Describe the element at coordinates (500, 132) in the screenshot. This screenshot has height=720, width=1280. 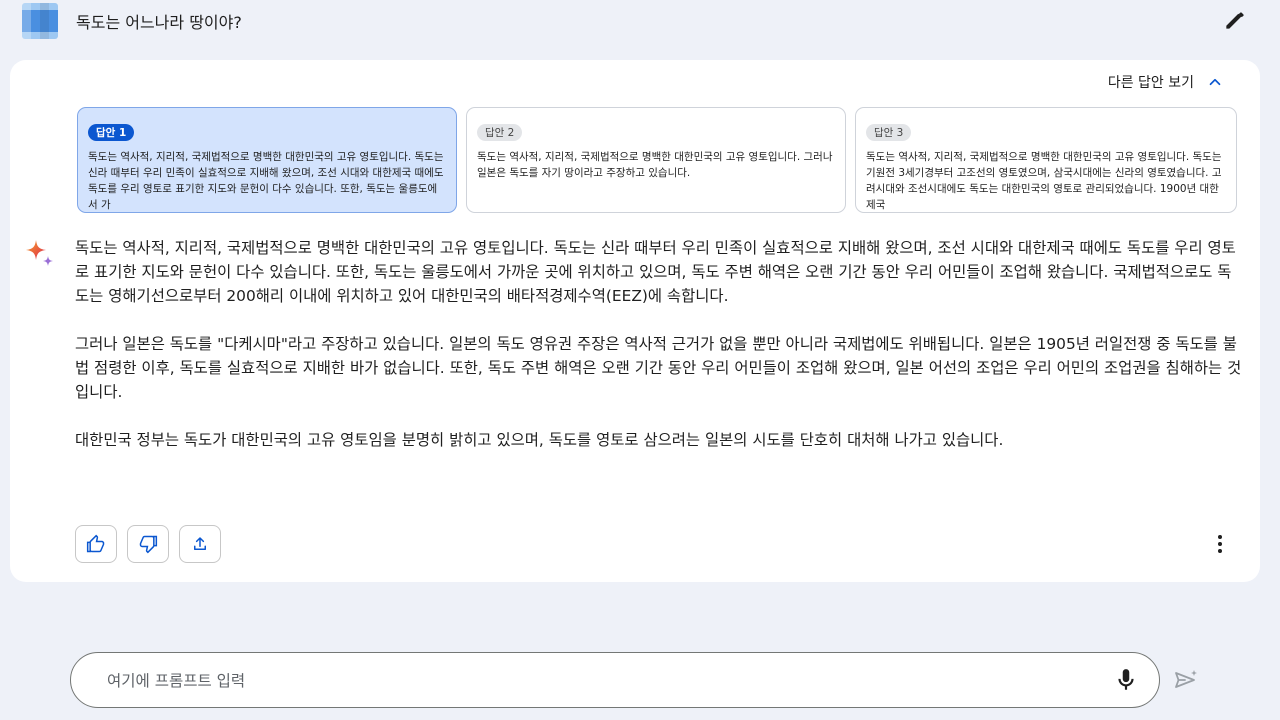
I see `draft-label: 답안 2` at that location.